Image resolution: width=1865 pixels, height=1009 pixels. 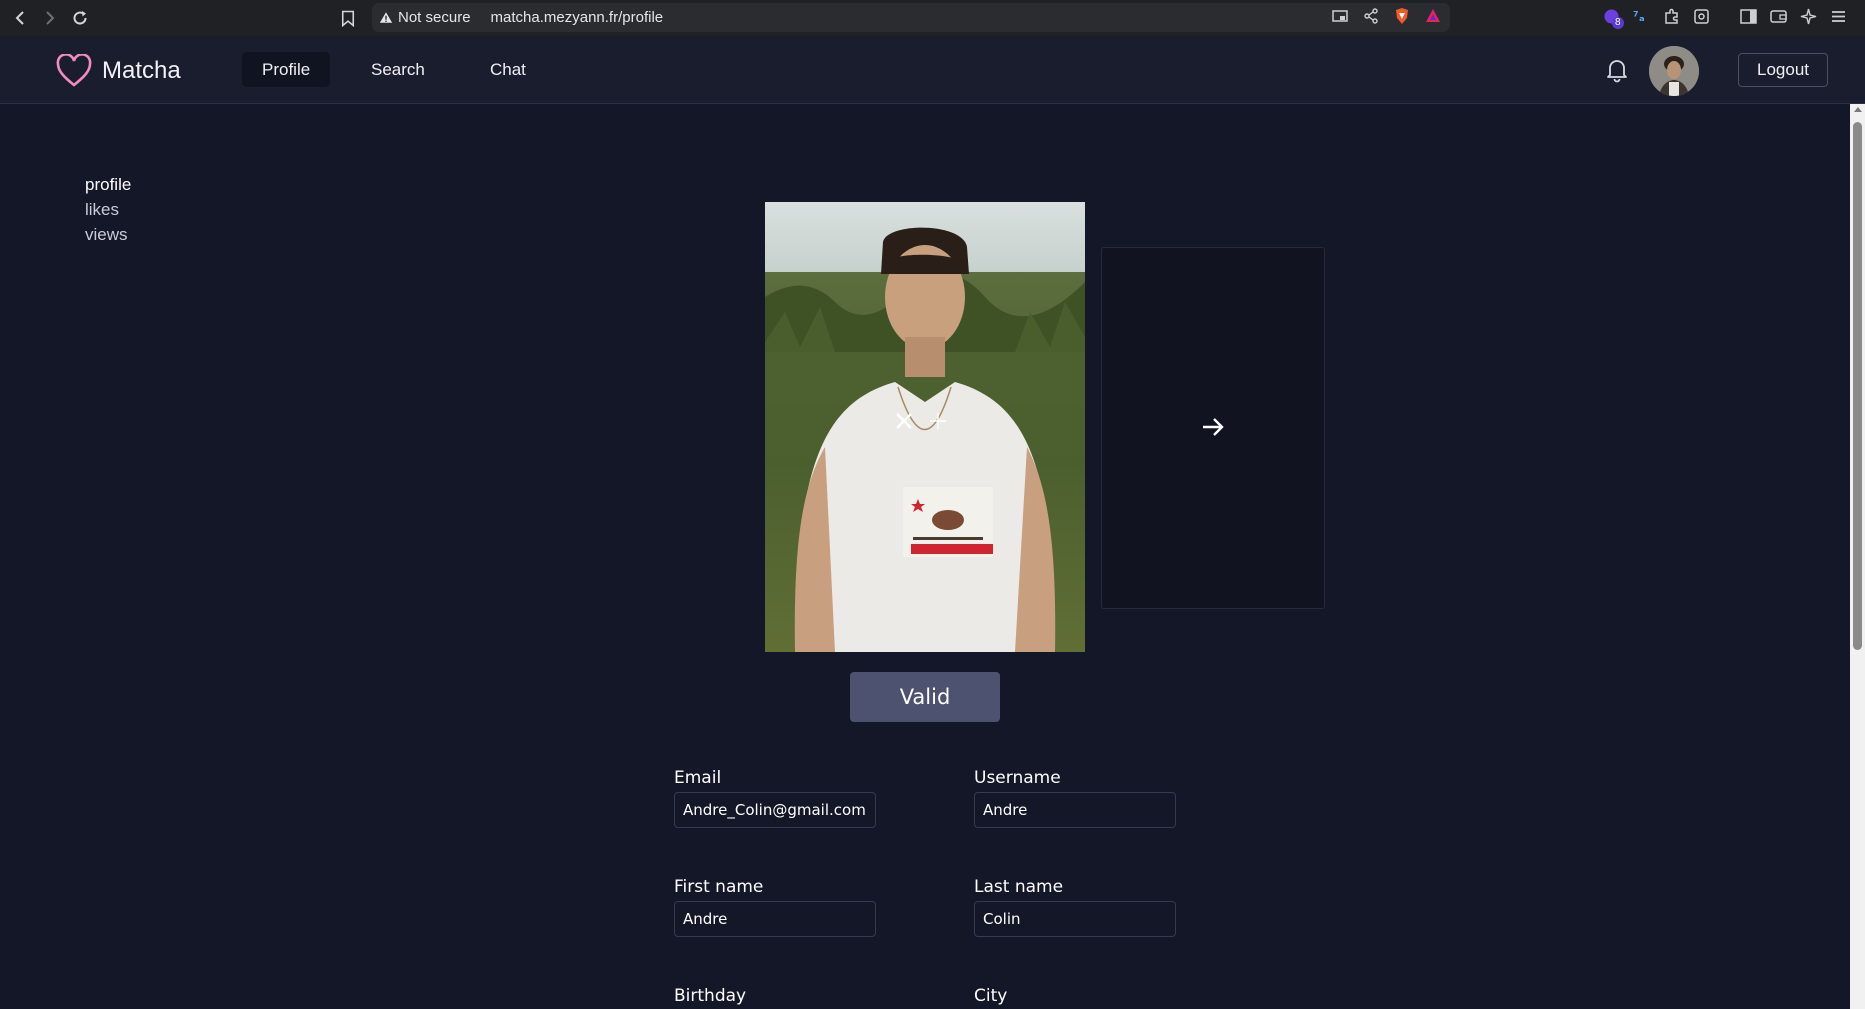 I want to click on next-photo-slot, so click(x=1213, y=428).